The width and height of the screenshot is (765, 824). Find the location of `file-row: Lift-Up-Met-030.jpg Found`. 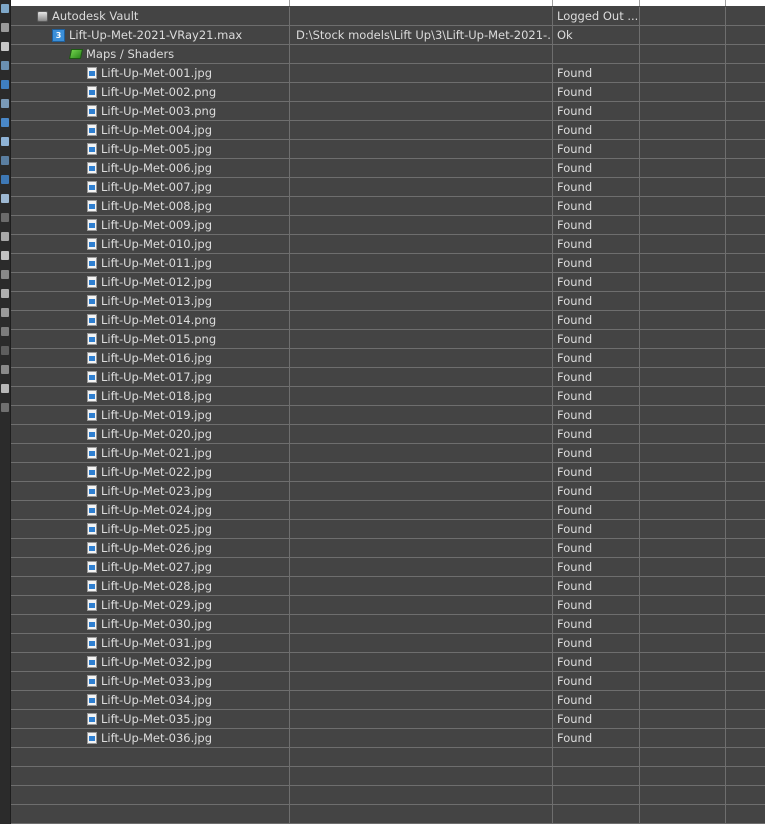

file-row: Lift-Up-Met-030.jpg Found is located at coordinates (388, 624).